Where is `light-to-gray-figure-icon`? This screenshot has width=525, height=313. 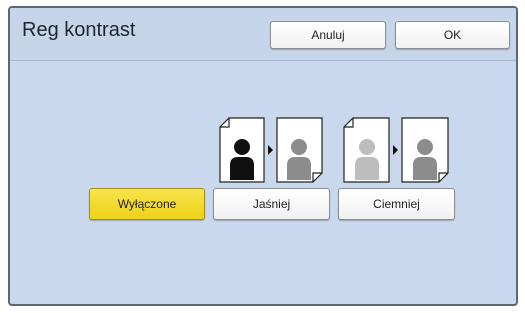
light-to-gray-figure-icon is located at coordinates (396, 150).